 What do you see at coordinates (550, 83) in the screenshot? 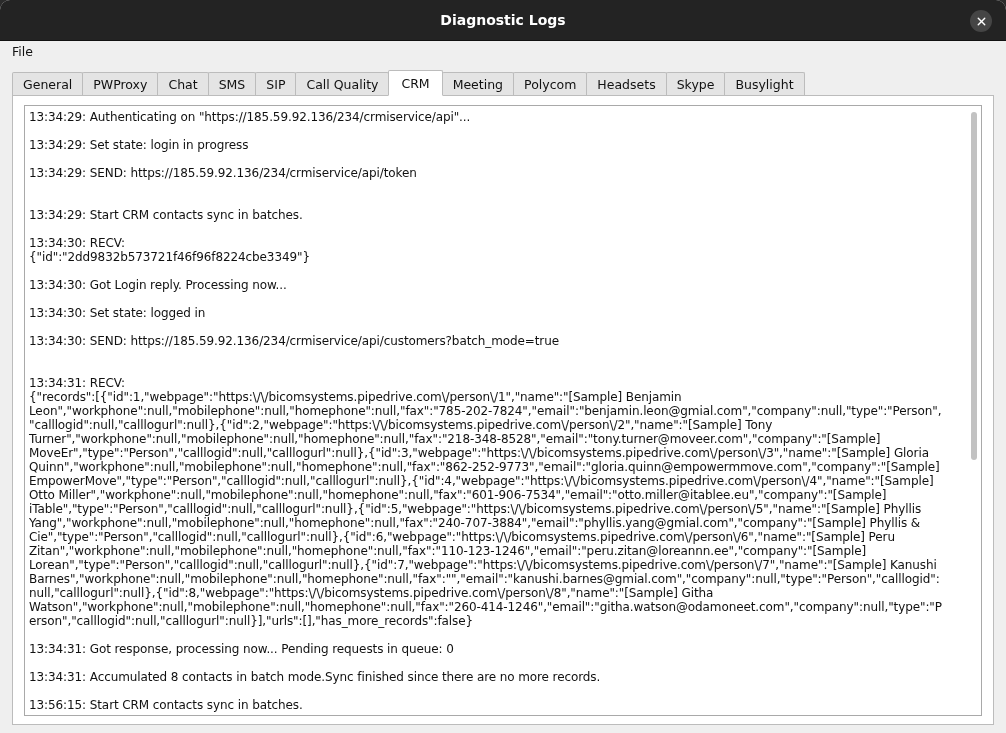
I see `tab: Polycom` at bounding box center [550, 83].